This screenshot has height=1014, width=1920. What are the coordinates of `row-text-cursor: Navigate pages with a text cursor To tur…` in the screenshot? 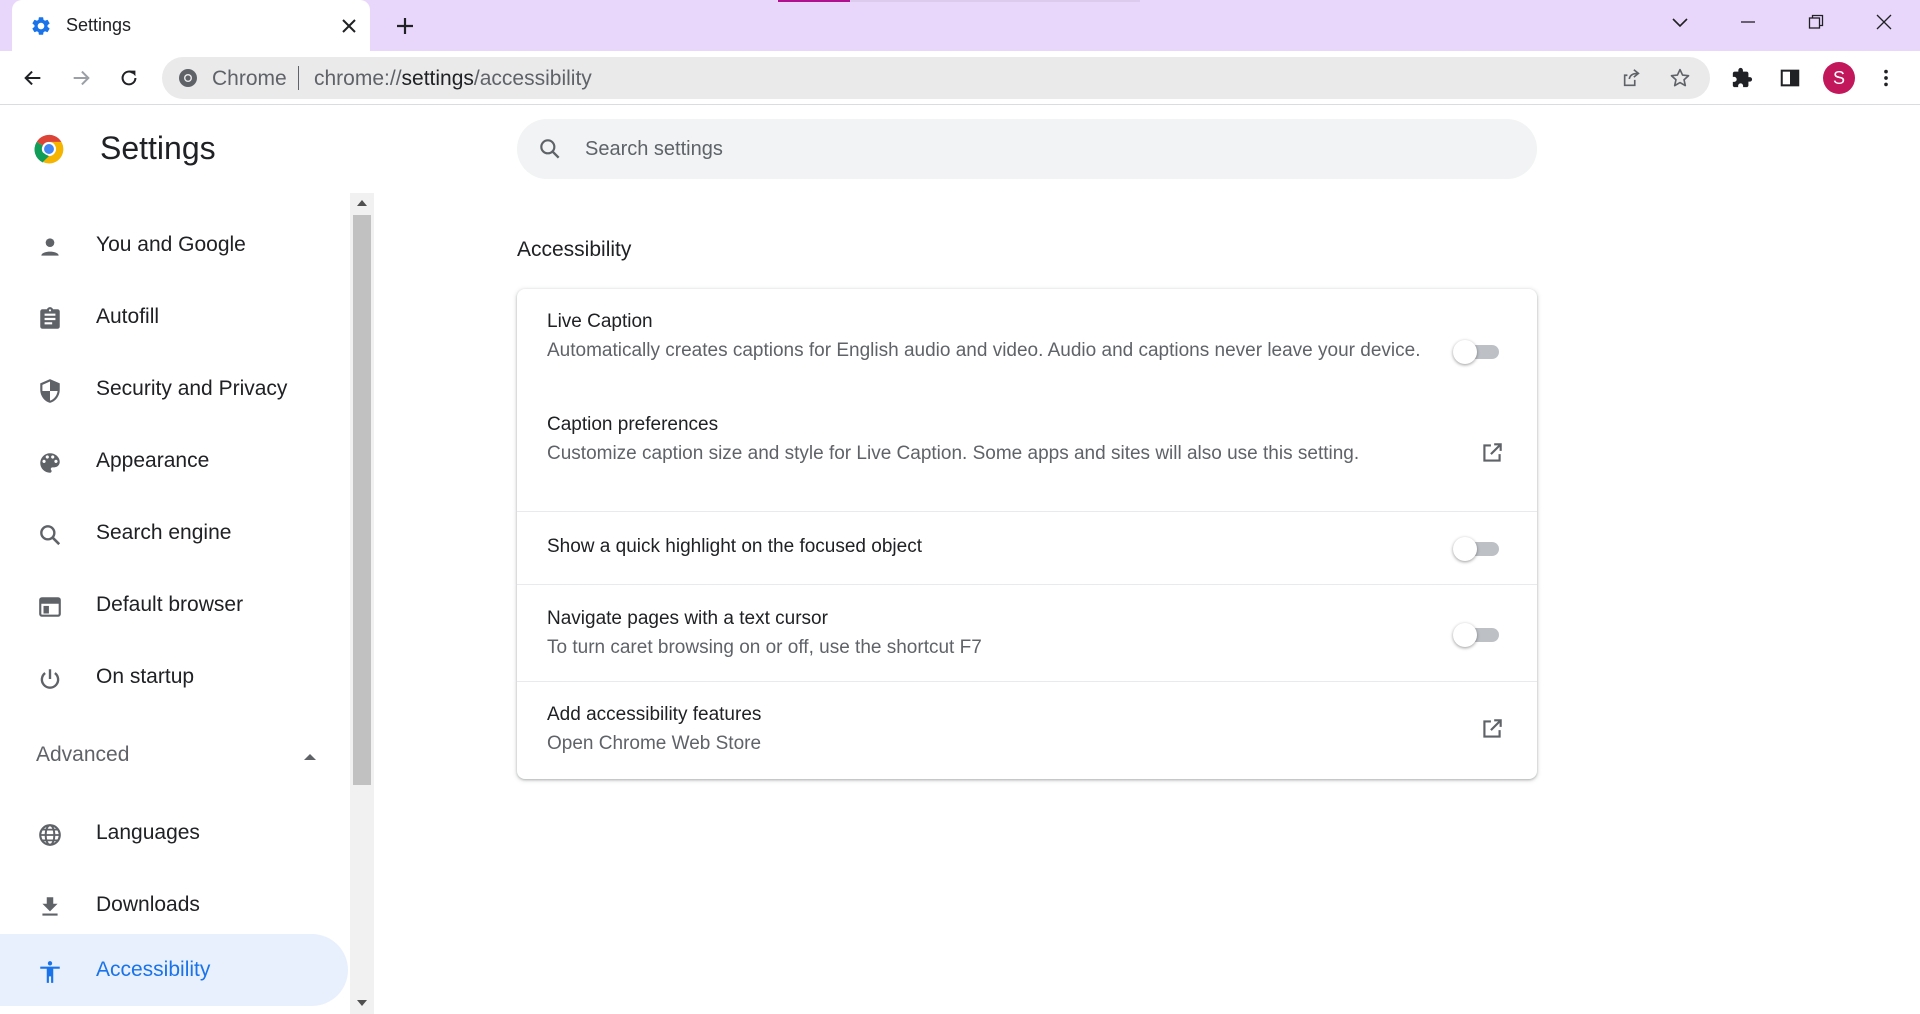 It's located at (1027, 632).